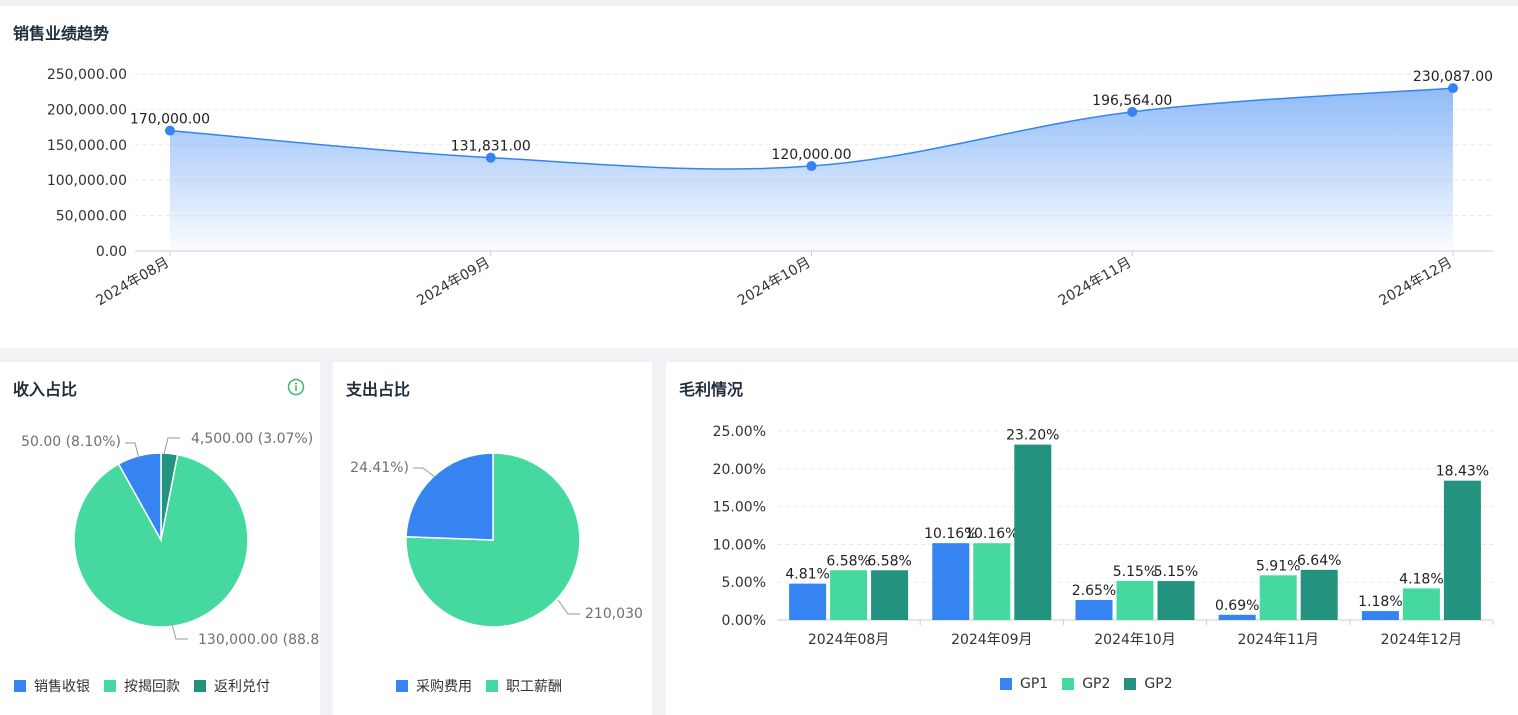 The image size is (1518, 715). I want to click on data-label: 131,831.00, so click(491, 147).